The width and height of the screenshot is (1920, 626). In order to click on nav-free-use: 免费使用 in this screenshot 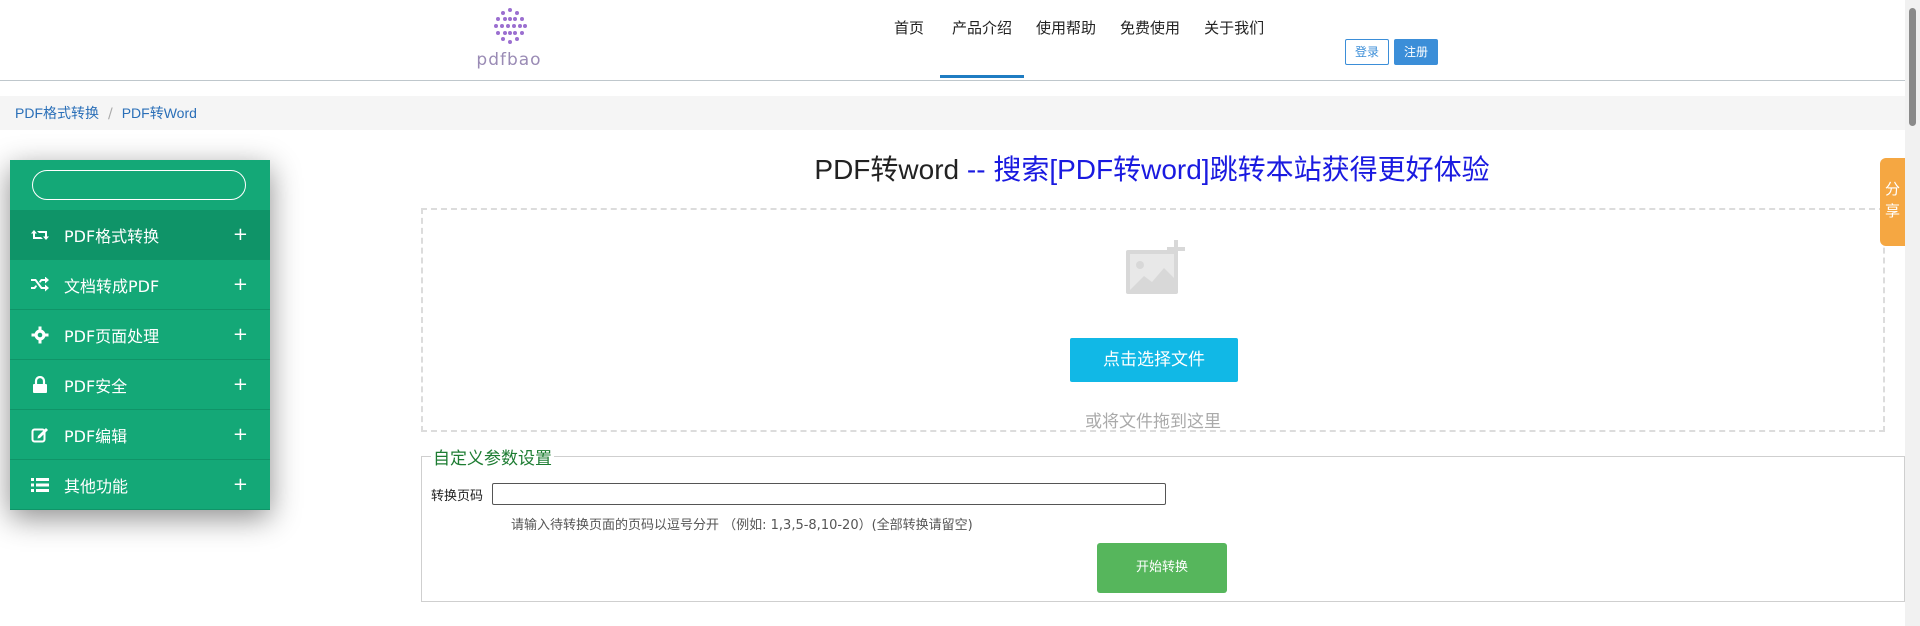, I will do `click(1150, 39)`.